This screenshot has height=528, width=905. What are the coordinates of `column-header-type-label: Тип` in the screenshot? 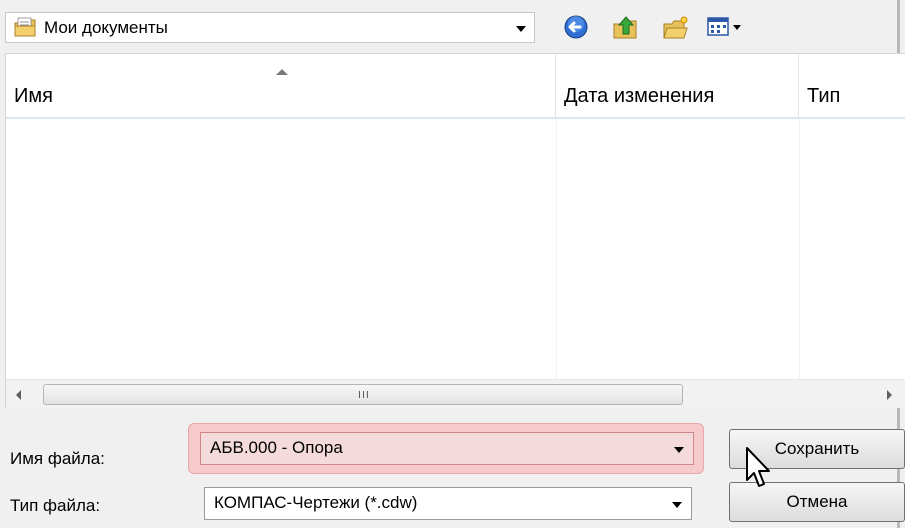 It's located at (824, 96).